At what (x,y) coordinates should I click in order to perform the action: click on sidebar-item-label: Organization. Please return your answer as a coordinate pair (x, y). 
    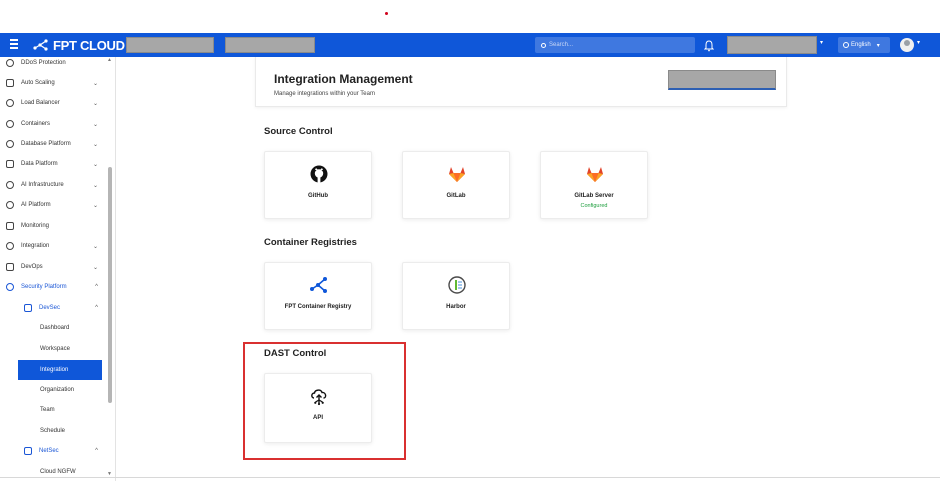
    Looking at the image, I should click on (57, 390).